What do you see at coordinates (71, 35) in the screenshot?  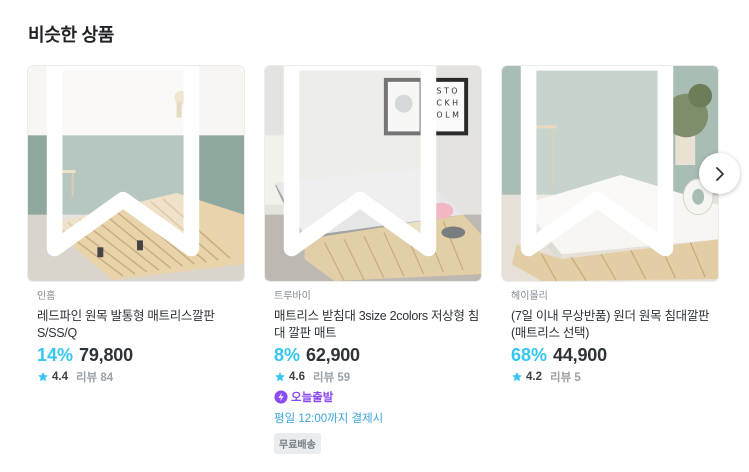 I see `section-title: 비슷한 상품` at bounding box center [71, 35].